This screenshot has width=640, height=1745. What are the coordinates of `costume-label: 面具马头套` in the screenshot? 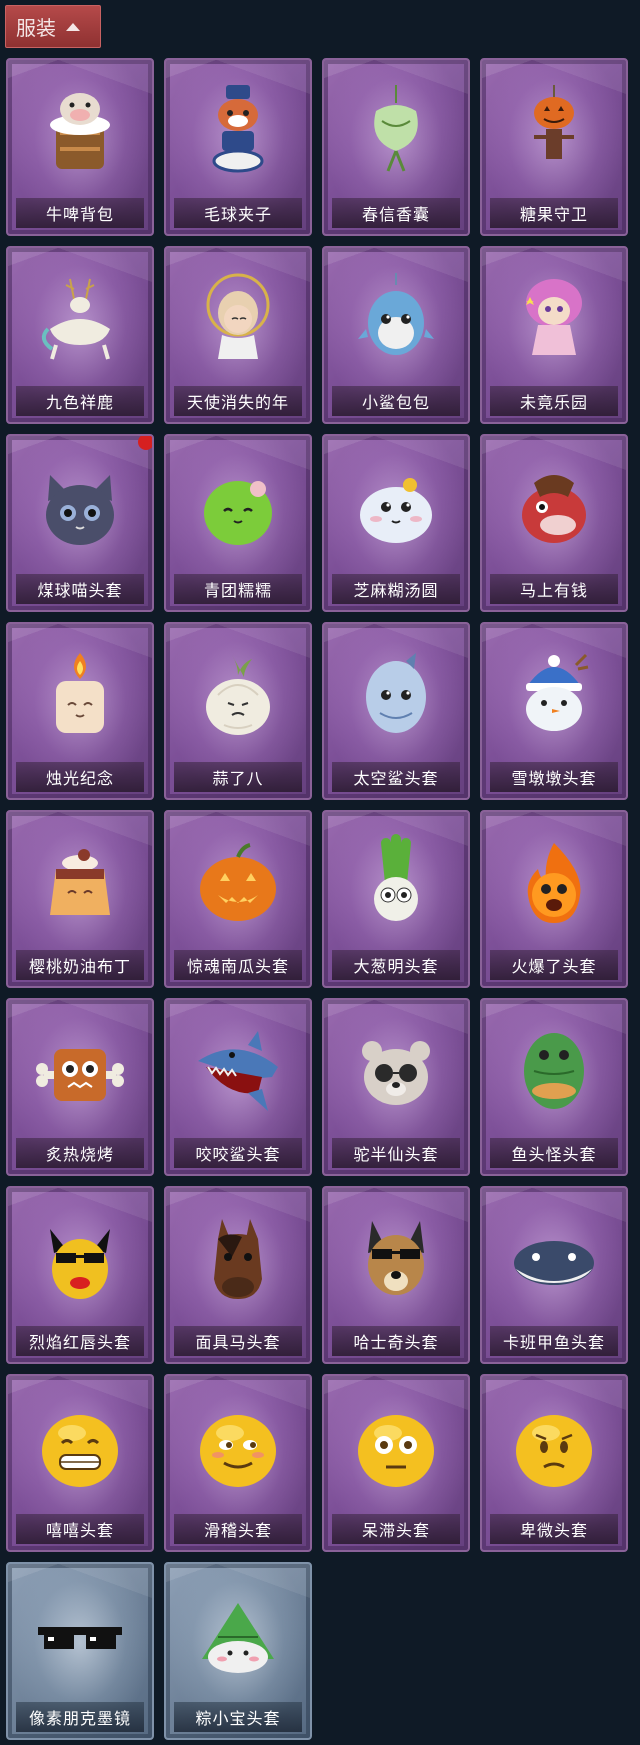 It's located at (238, 1341).